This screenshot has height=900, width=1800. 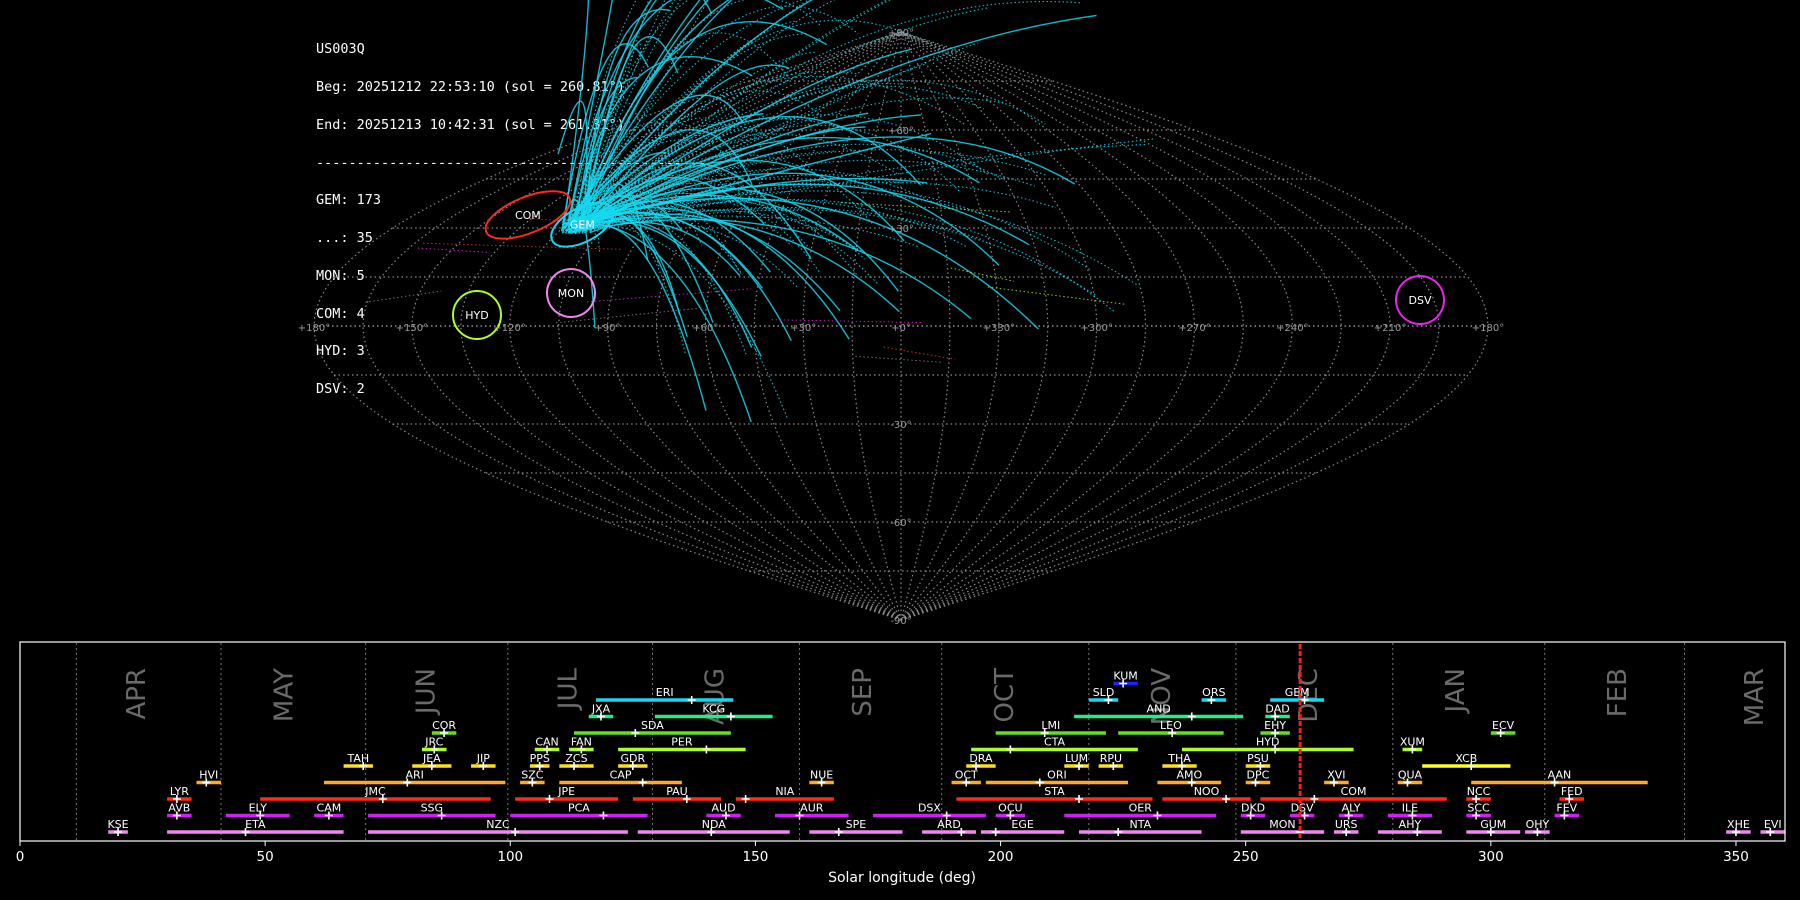 What do you see at coordinates (208, 775) in the screenshot?
I see `shower-label-hvi: HVI` at bounding box center [208, 775].